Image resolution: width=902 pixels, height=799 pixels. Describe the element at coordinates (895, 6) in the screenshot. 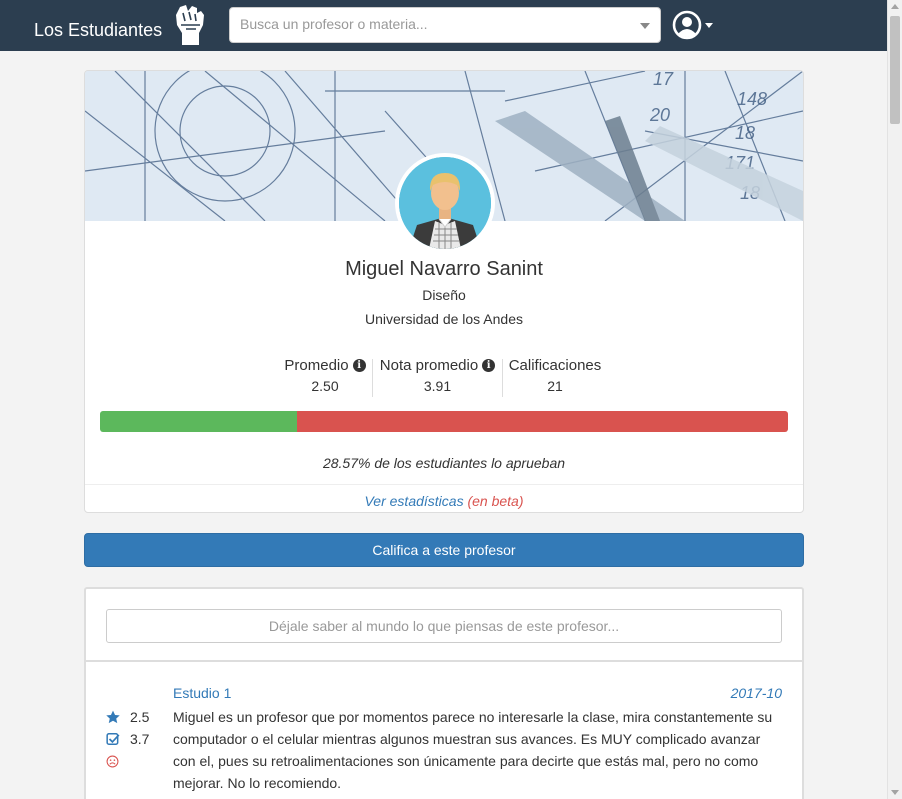

I see `scroll-up-arrow-icon` at that location.